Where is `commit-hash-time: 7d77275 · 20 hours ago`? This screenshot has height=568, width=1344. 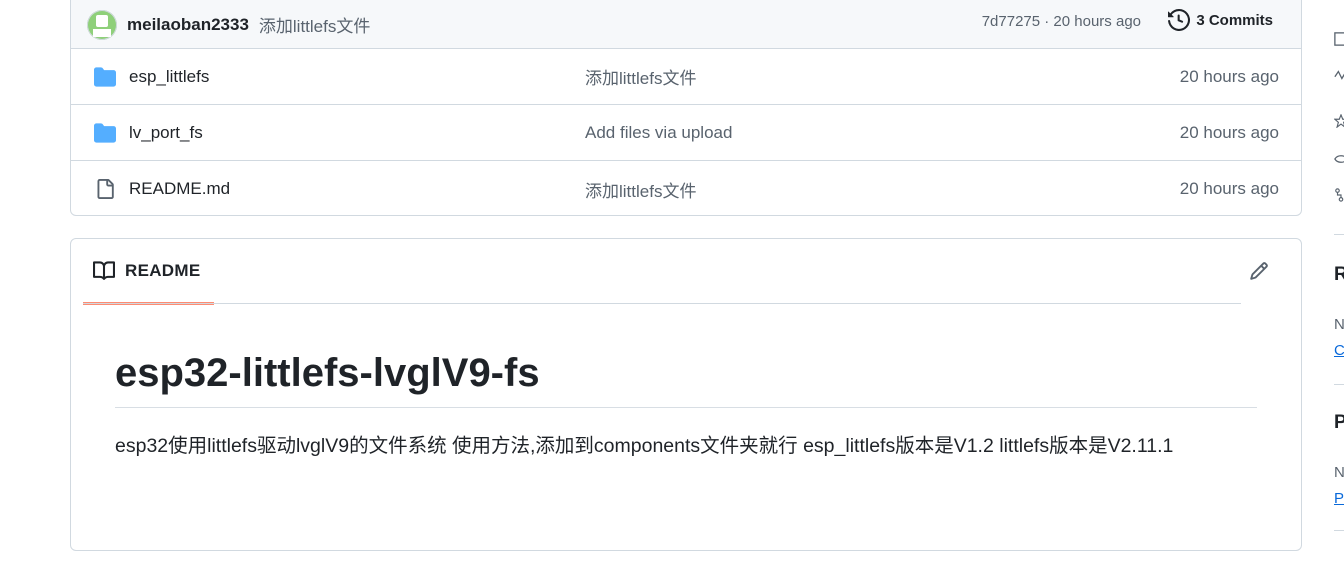 commit-hash-time: 7d77275 · 20 hours ago is located at coordinates (1061, 21).